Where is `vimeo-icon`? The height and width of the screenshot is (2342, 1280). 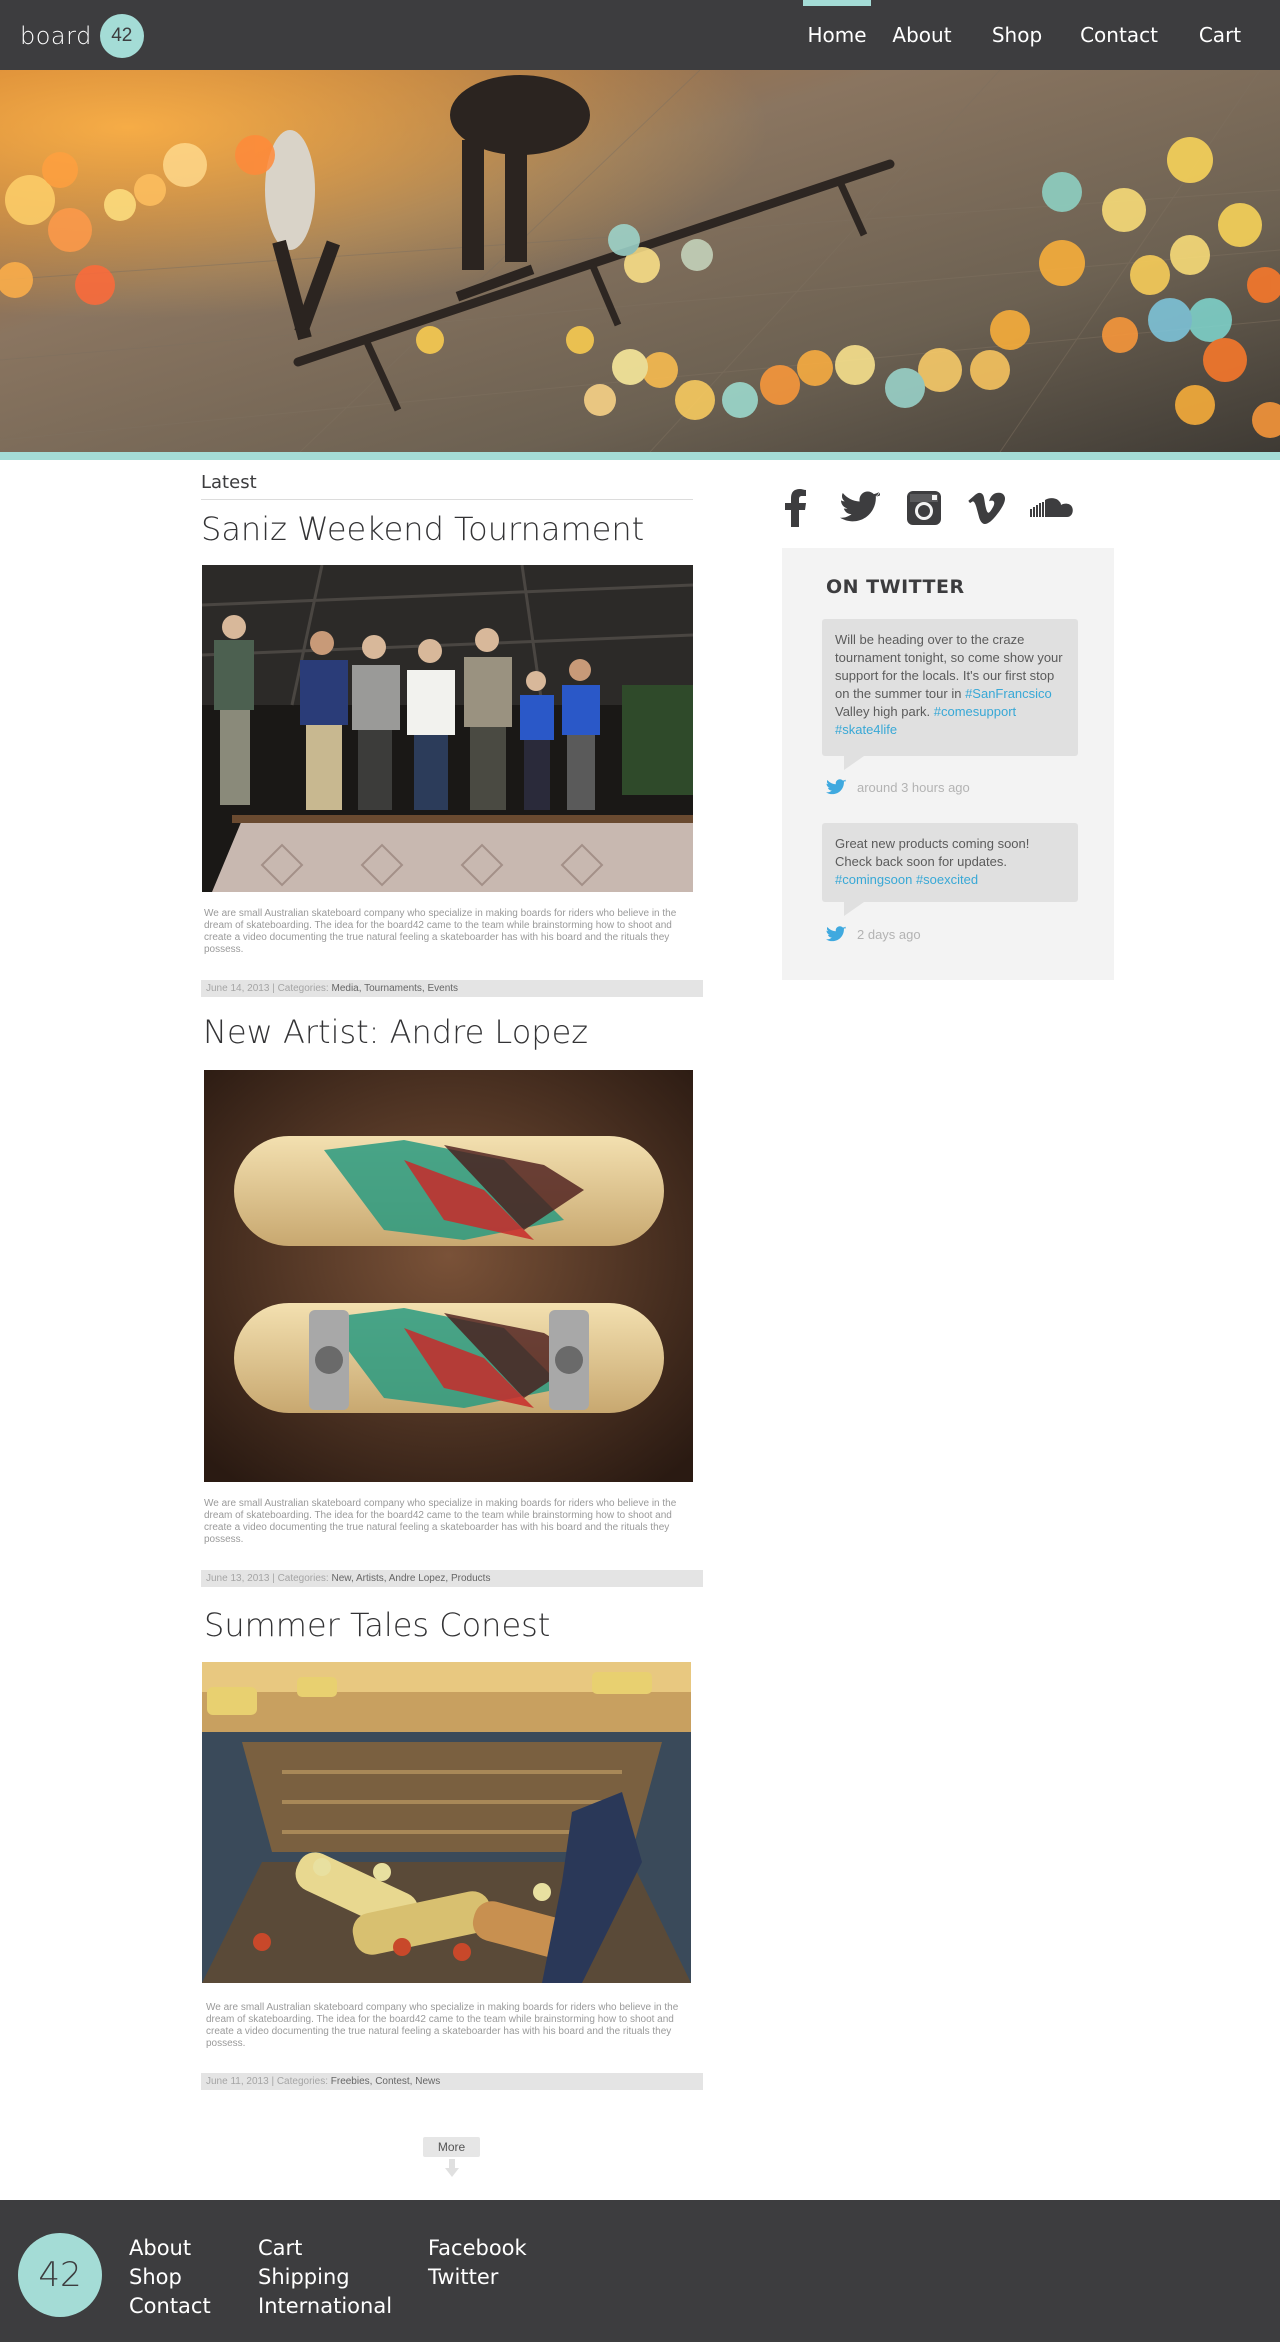
vimeo-icon is located at coordinates (987, 508).